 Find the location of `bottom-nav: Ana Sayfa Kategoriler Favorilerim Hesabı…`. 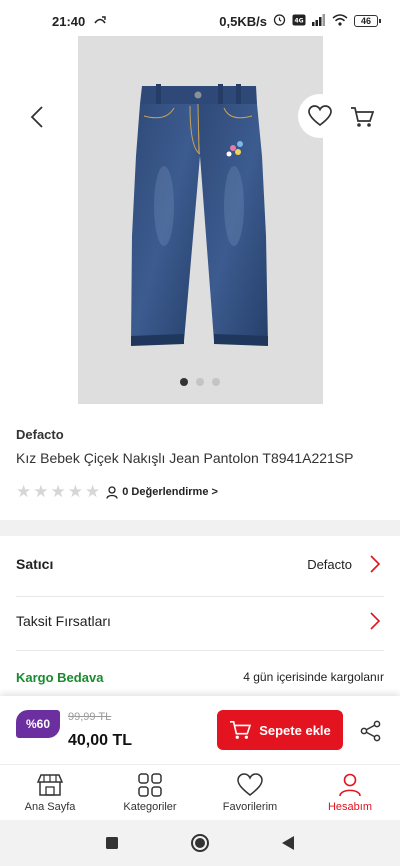

bottom-nav: Ana Sayfa Kategoriler Favorilerim Hesabı… is located at coordinates (200, 792).